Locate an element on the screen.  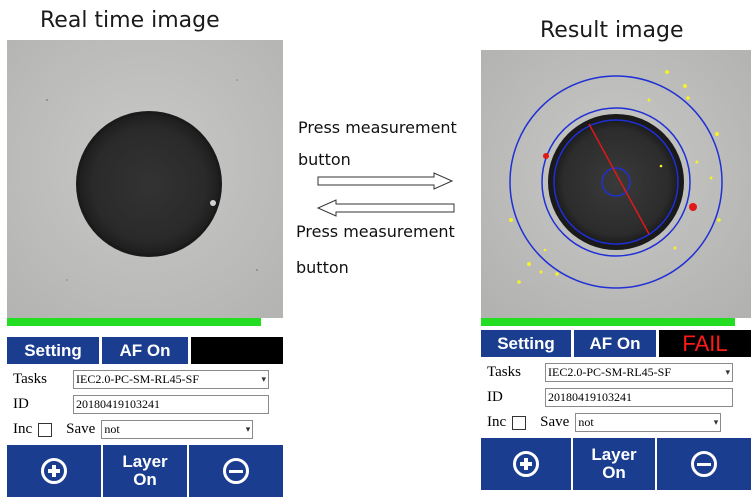
forward-instruction-line1: Press measurement is located at coordinates (377, 127).